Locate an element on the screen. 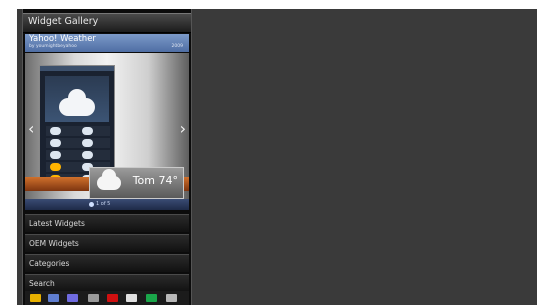 The width and height of the screenshot is (537, 305). bottom-toolbar is located at coordinates (107, 298).